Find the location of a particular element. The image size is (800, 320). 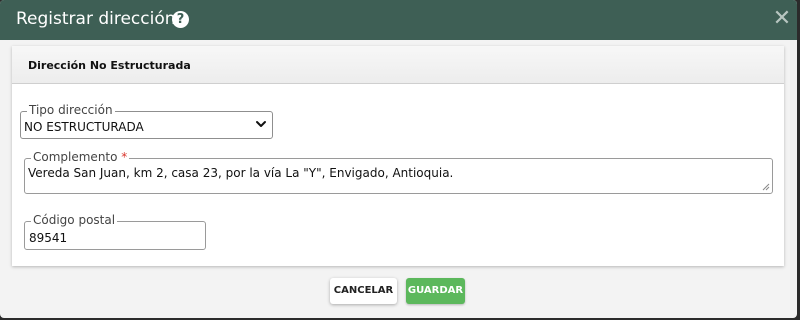

question-circle-icon: ? is located at coordinates (180, 19).